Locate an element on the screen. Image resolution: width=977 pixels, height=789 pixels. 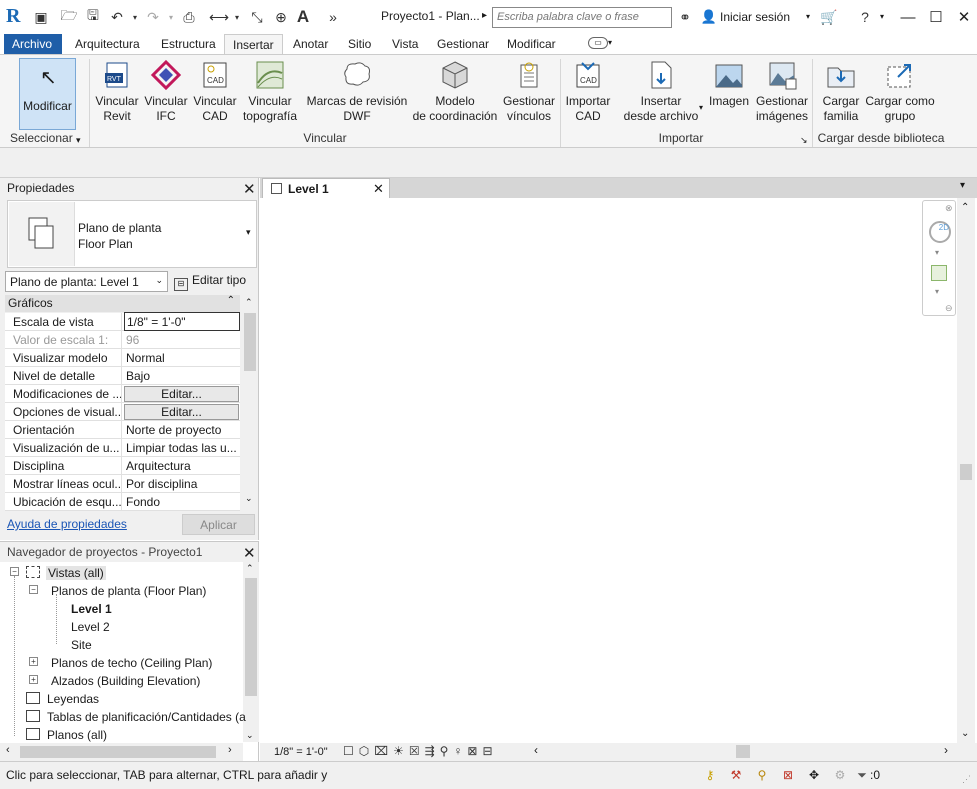
measure-dropdown-icon: ▾ is located at coordinates (237, 17).